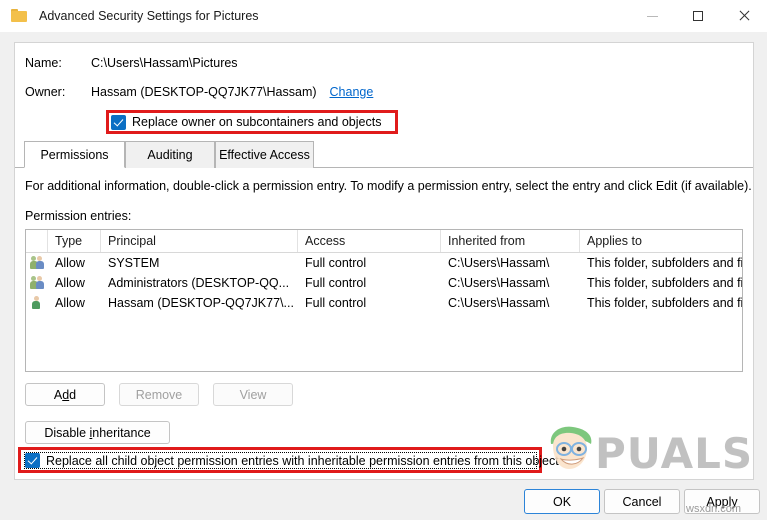 The width and height of the screenshot is (767, 520). I want to click on column-header-inherited-from: Inherited from, so click(510, 241).